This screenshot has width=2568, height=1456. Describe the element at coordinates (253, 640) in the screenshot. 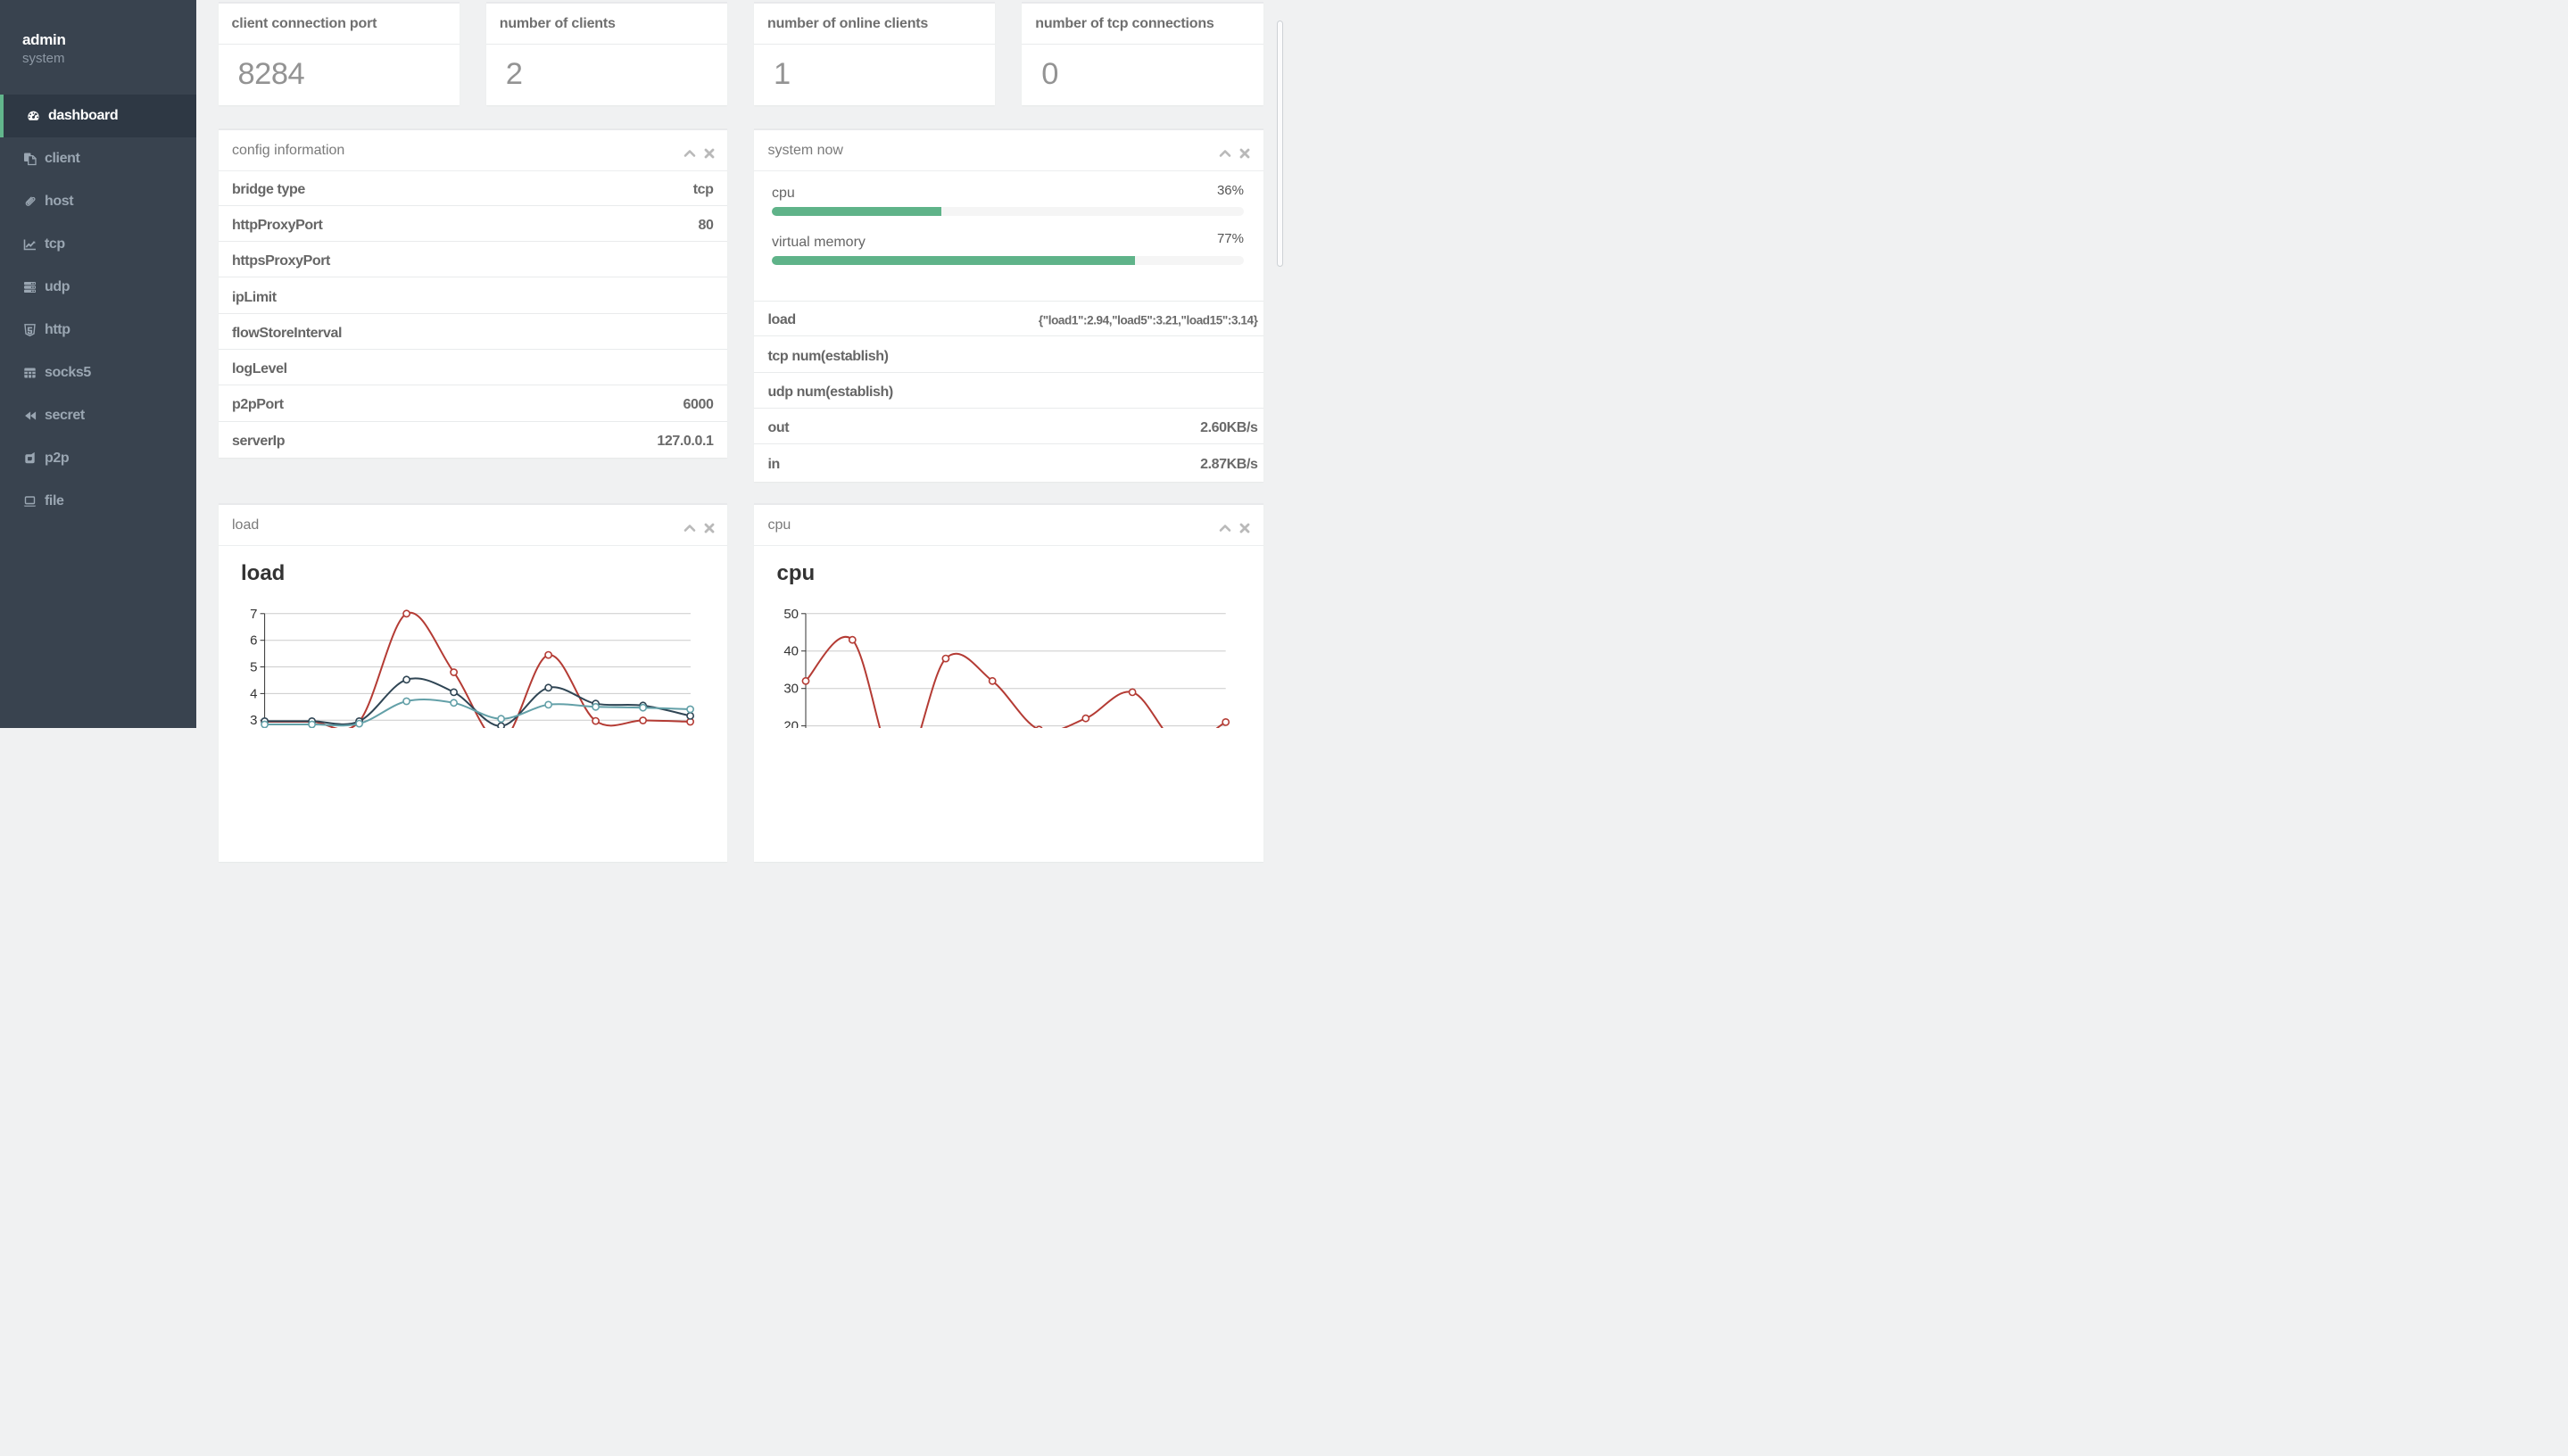

I see `svg-text: 6` at that location.